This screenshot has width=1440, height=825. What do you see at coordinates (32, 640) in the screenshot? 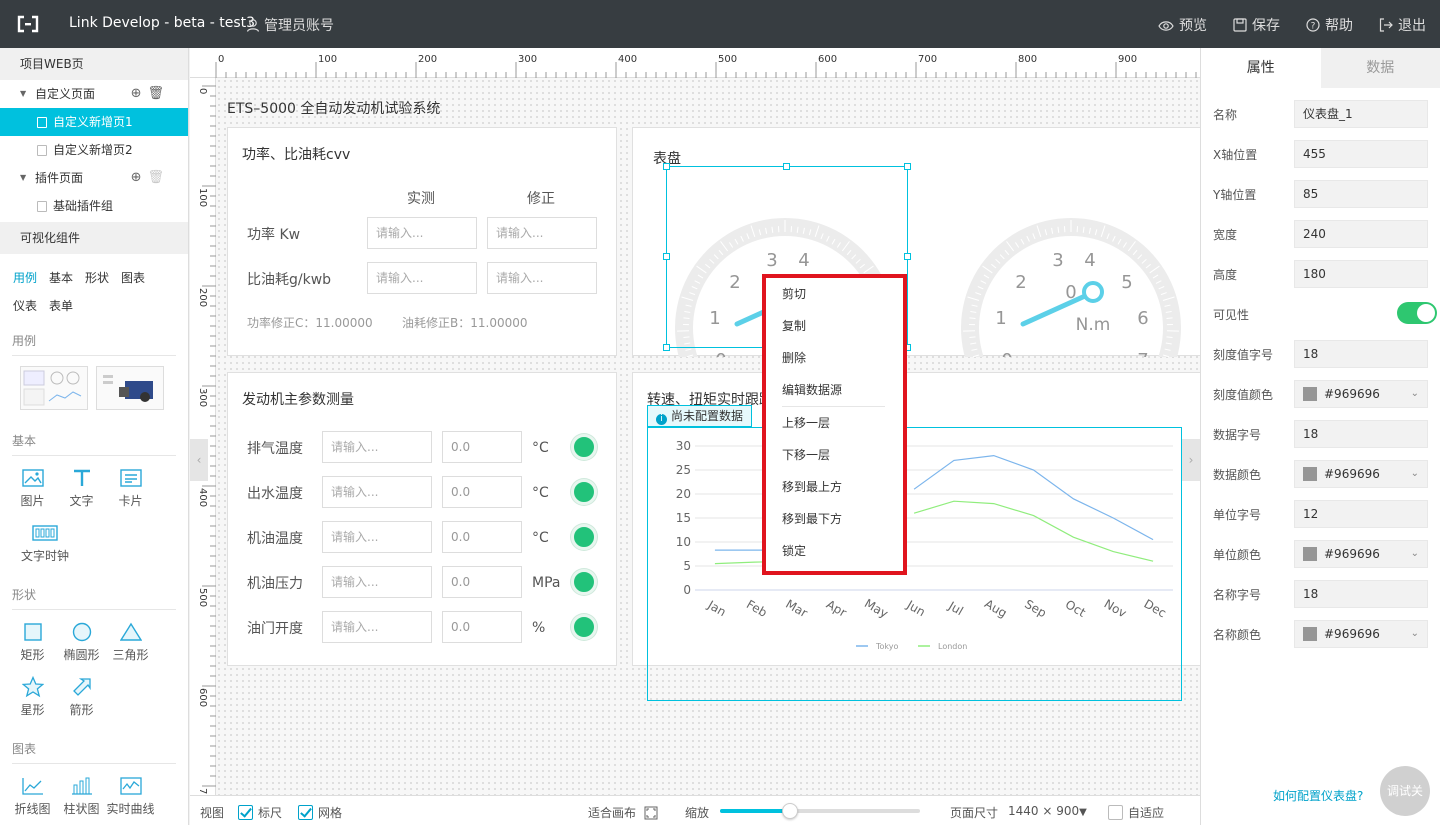
I see `component-rectangle: 矩形` at bounding box center [32, 640].